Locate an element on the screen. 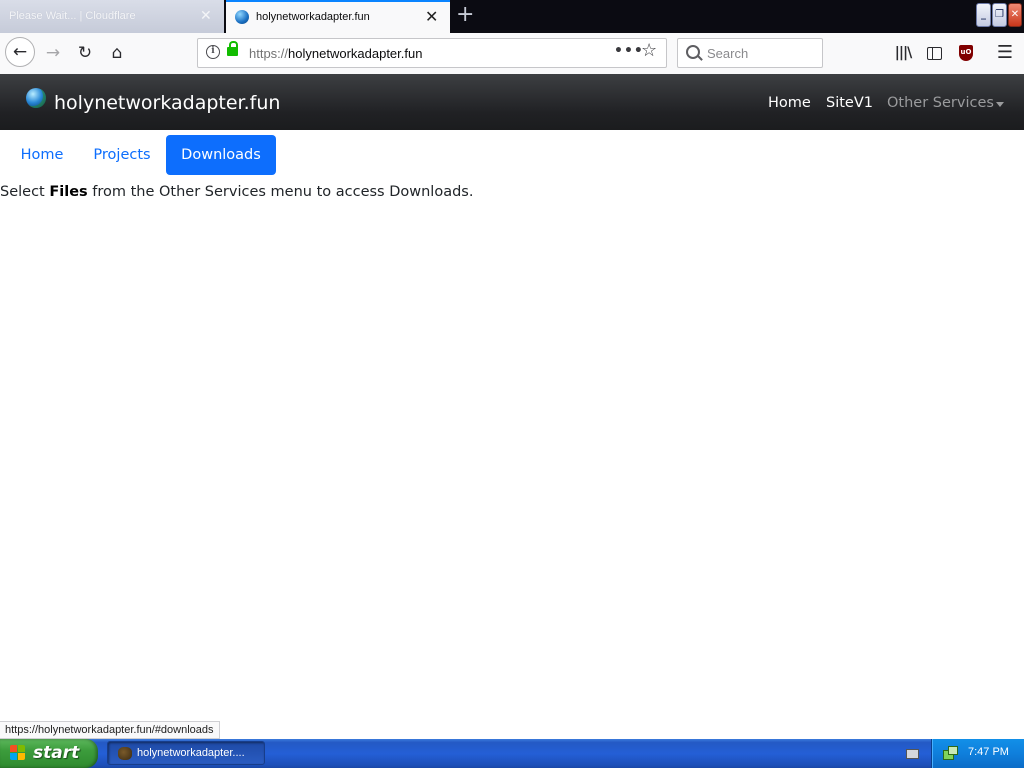 The height and width of the screenshot is (768, 1024). tab-home: Home is located at coordinates (42, 155).